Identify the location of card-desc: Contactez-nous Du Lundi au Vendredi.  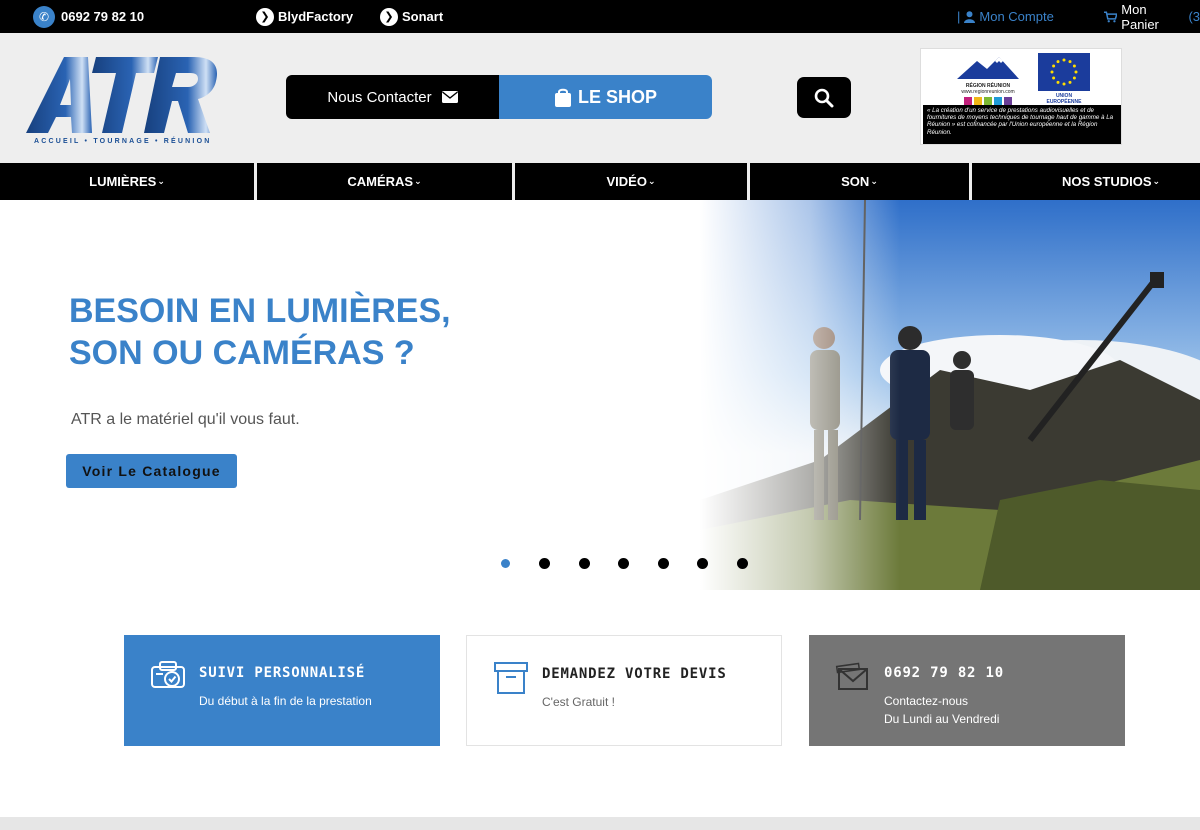
(941, 710).